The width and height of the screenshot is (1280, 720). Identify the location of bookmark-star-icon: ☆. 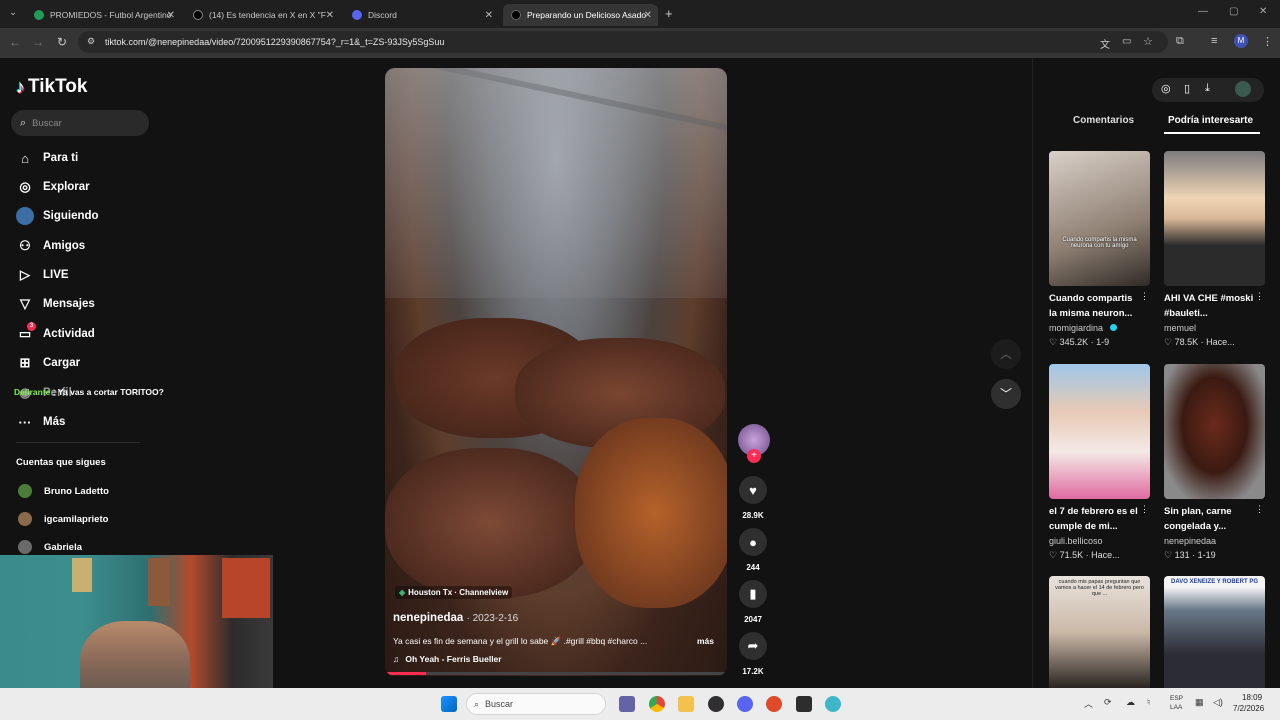
(1148, 41).